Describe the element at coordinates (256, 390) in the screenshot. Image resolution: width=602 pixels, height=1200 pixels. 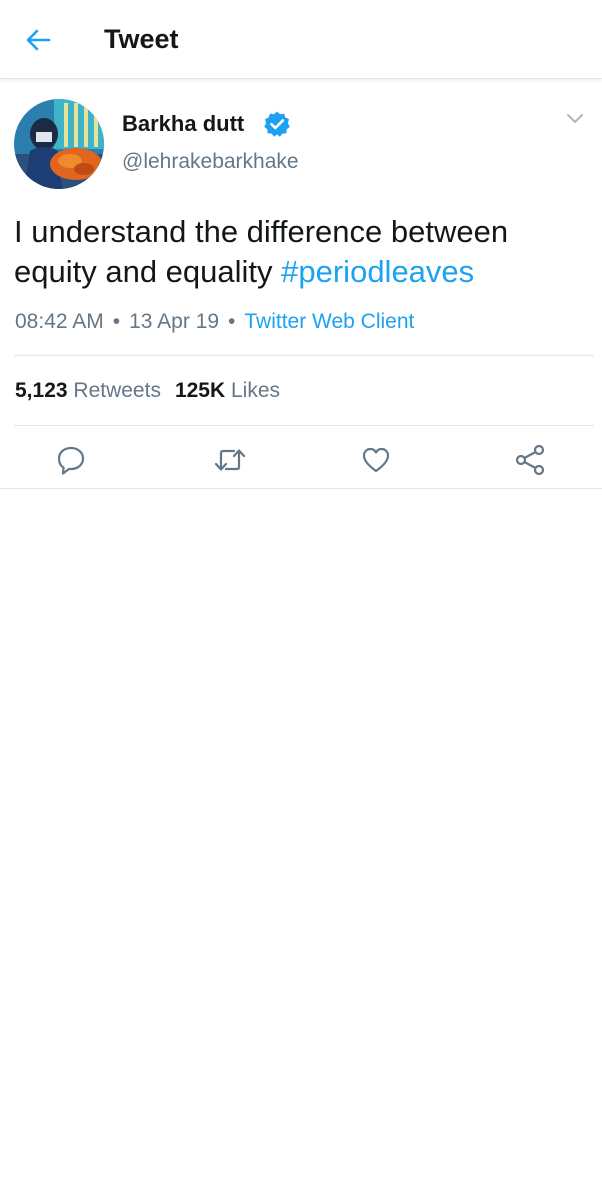
I see `likes-label: Likes` at that location.